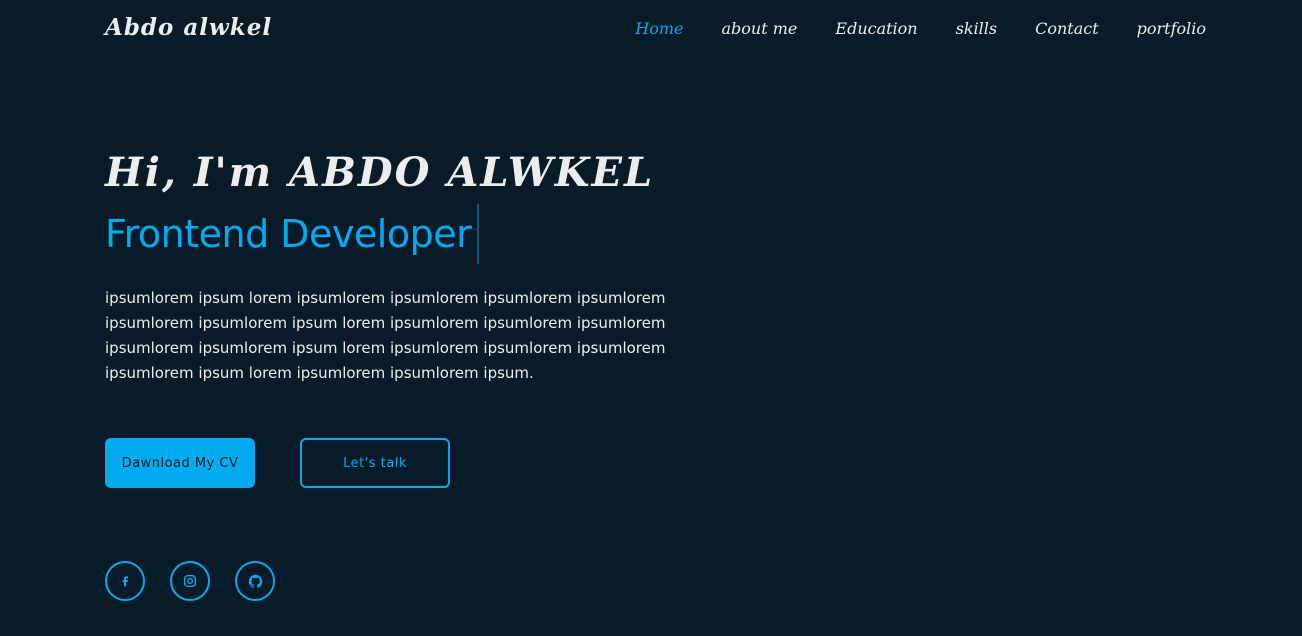  I want to click on nav-link-education: Education, so click(876, 29).